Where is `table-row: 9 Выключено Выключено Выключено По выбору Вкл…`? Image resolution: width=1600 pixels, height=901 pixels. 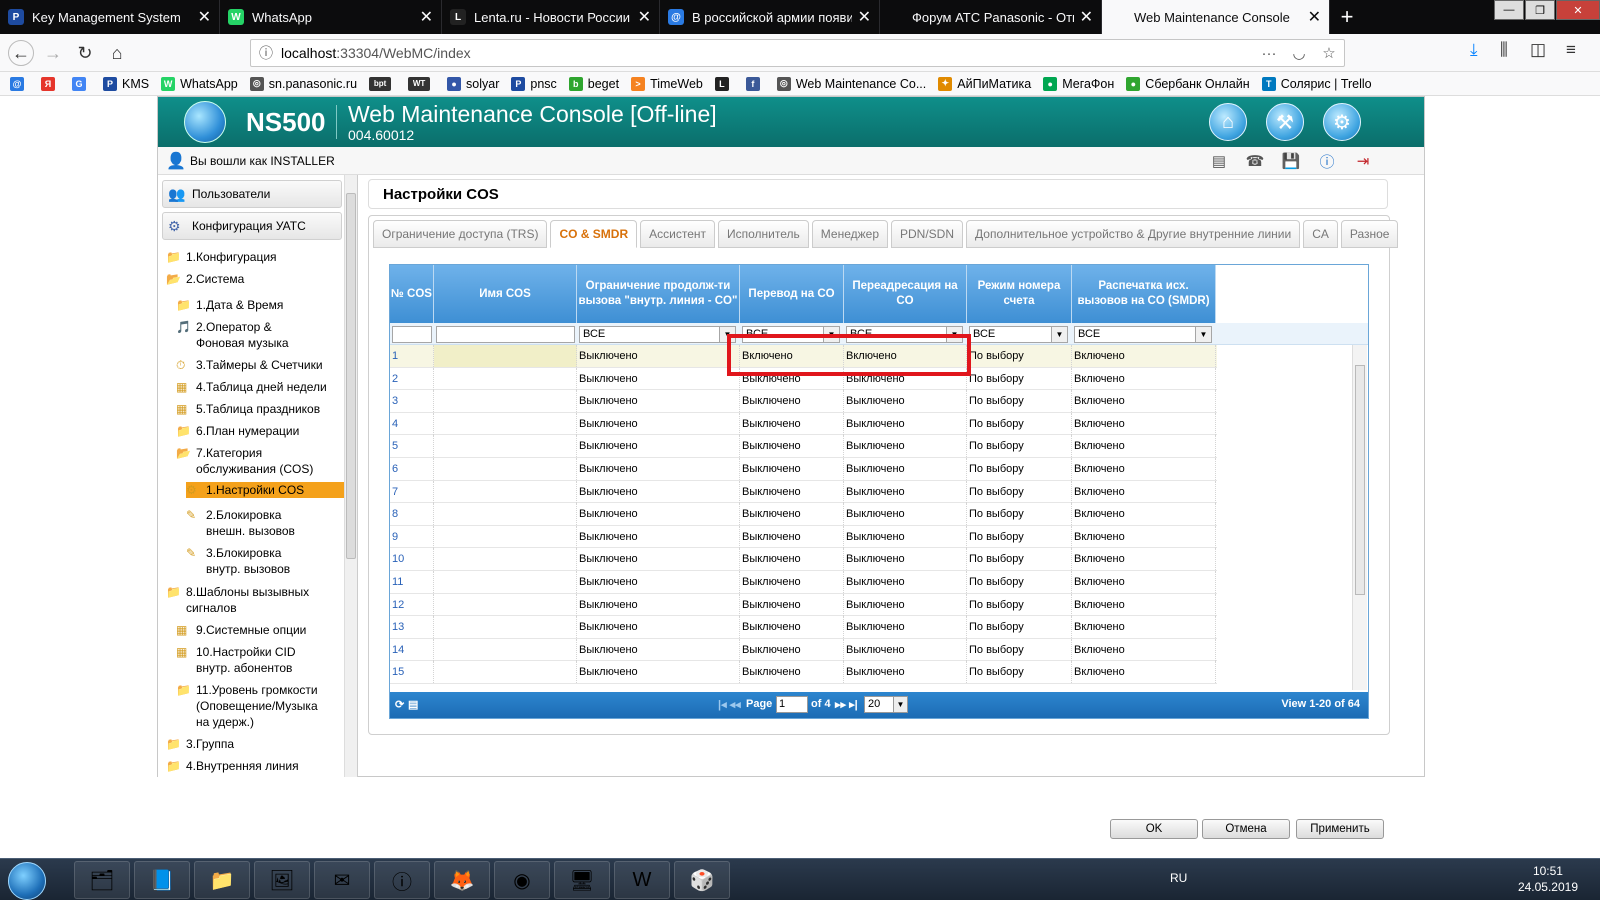
table-row: 9 Выключено Выключено Выключено По выбору Вкл… is located at coordinates (803, 537).